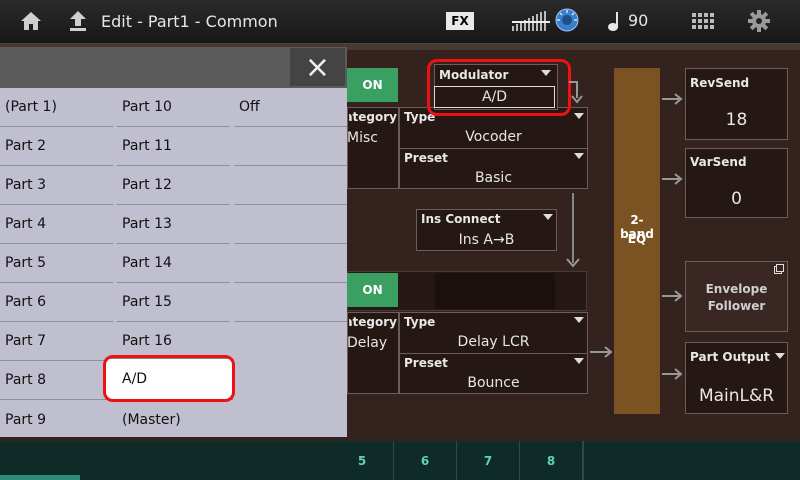 This screenshot has height=480, width=800. What do you see at coordinates (372, 85) in the screenshot?
I see `ins-a-on-button: ON` at bounding box center [372, 85].